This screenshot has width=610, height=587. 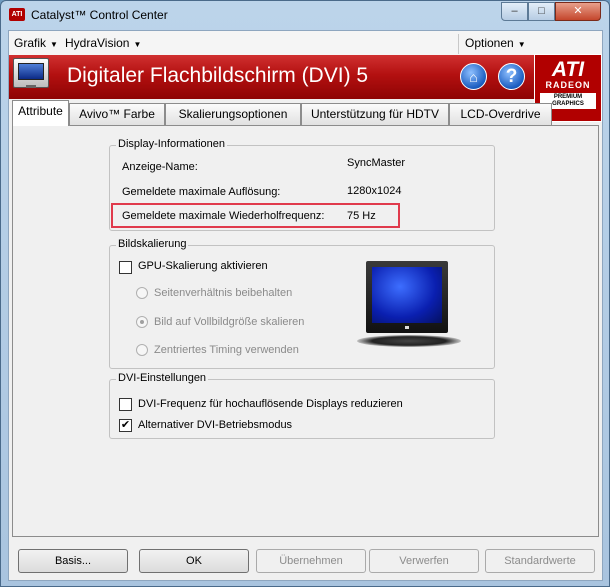 What do you see at coordinates (489, 43) in the screenshot?
I see `menu-optionen-label: Optionen` at bounding box center [489, 43].